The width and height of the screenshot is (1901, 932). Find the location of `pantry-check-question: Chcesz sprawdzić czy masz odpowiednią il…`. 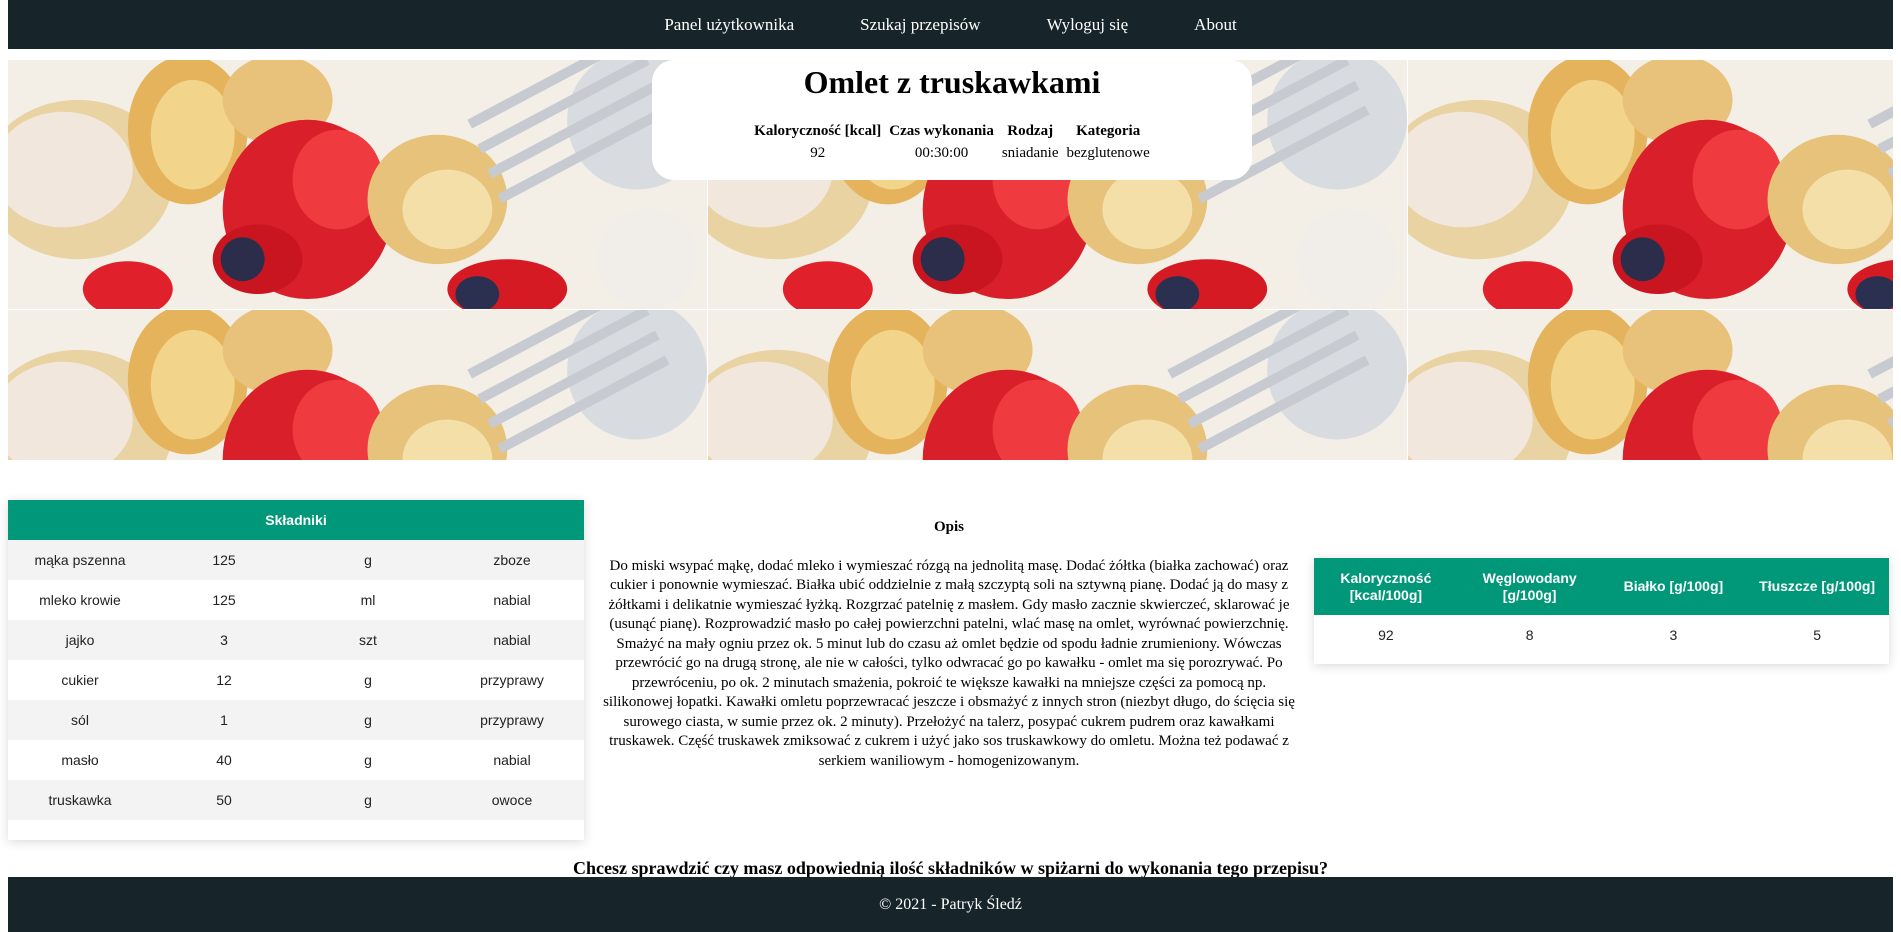

pantry-check-question: Chcesz sprawdzić czy masz odpowiednią il… is located at coordinates (950, 868).